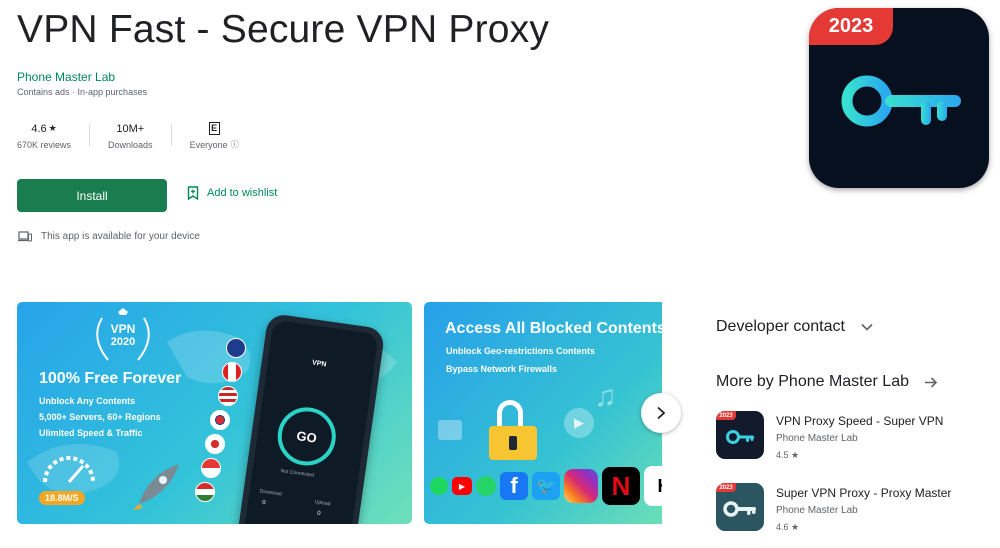 This screenshot has width=1000, height=548. What do you see at coordinates (123, 342) in the screenshot?
I see `vpn-badge-year: 2020` at bounding box center [123, 342].